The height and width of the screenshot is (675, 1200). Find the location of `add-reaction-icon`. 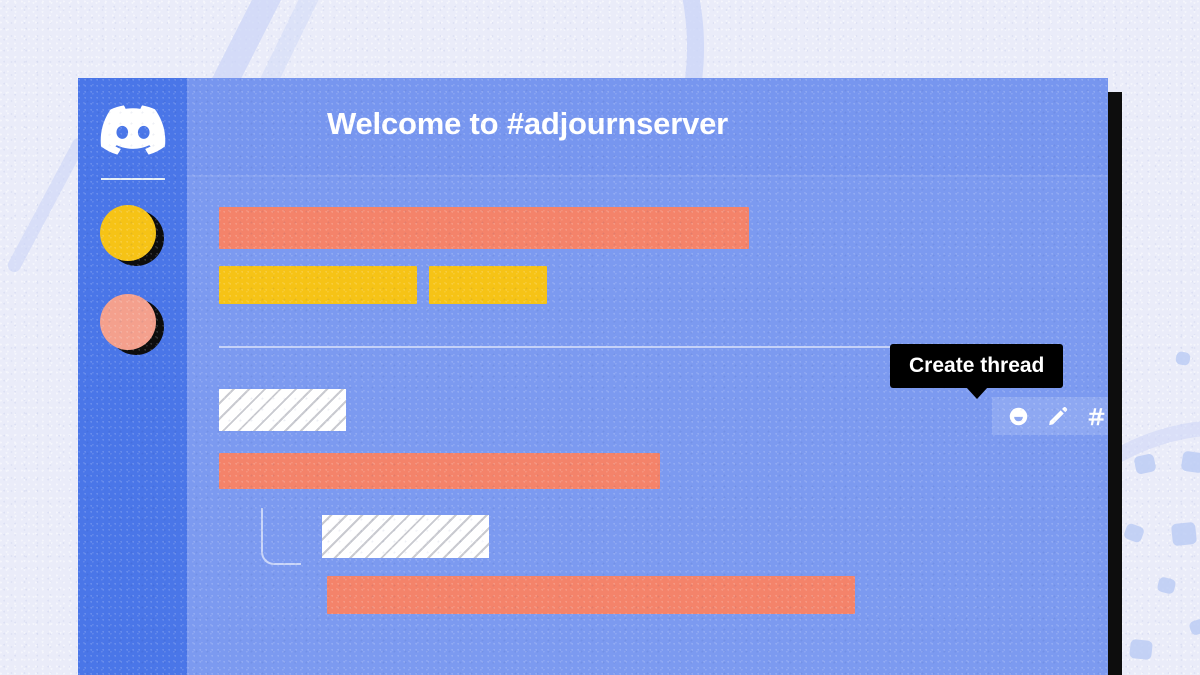

add-reaction-icon is located at coordinates (1018, 416).